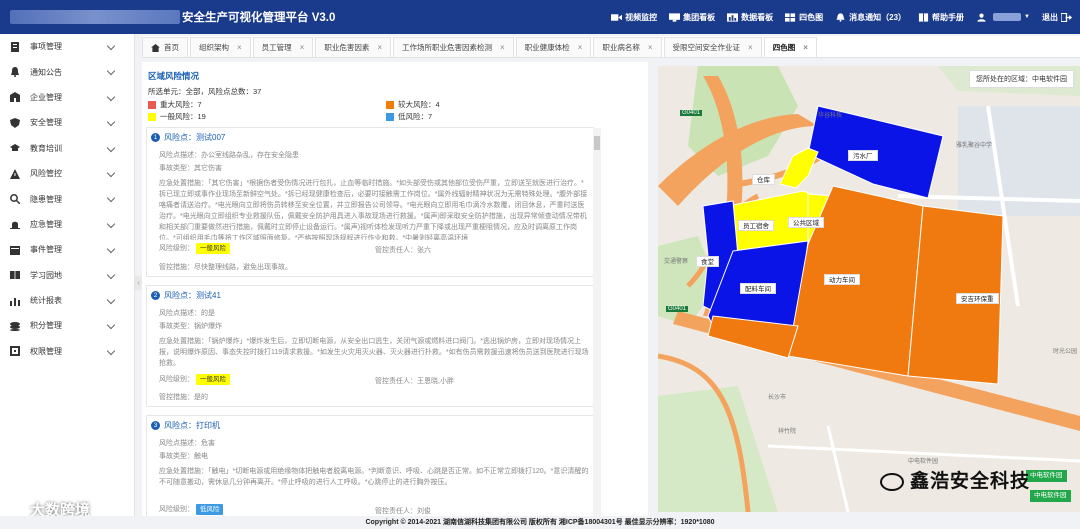 This screenshot has width=1080, height=529. What do you see at coordinates (46, 301) in the screenshot?
I see `sidebar-item-label: 统计报表` at bounding box center [46, 301].